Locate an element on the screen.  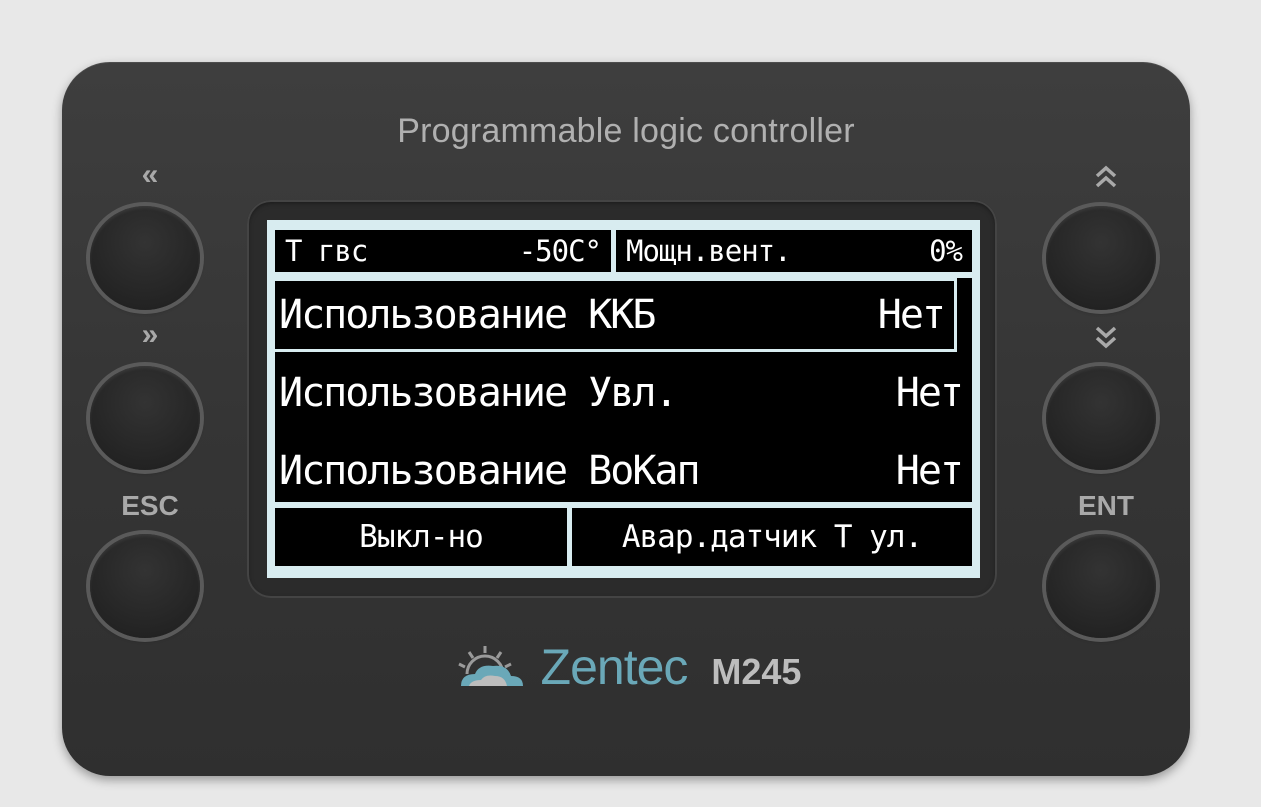
fan-power-value: 0% is located at coordinates (946, 251).